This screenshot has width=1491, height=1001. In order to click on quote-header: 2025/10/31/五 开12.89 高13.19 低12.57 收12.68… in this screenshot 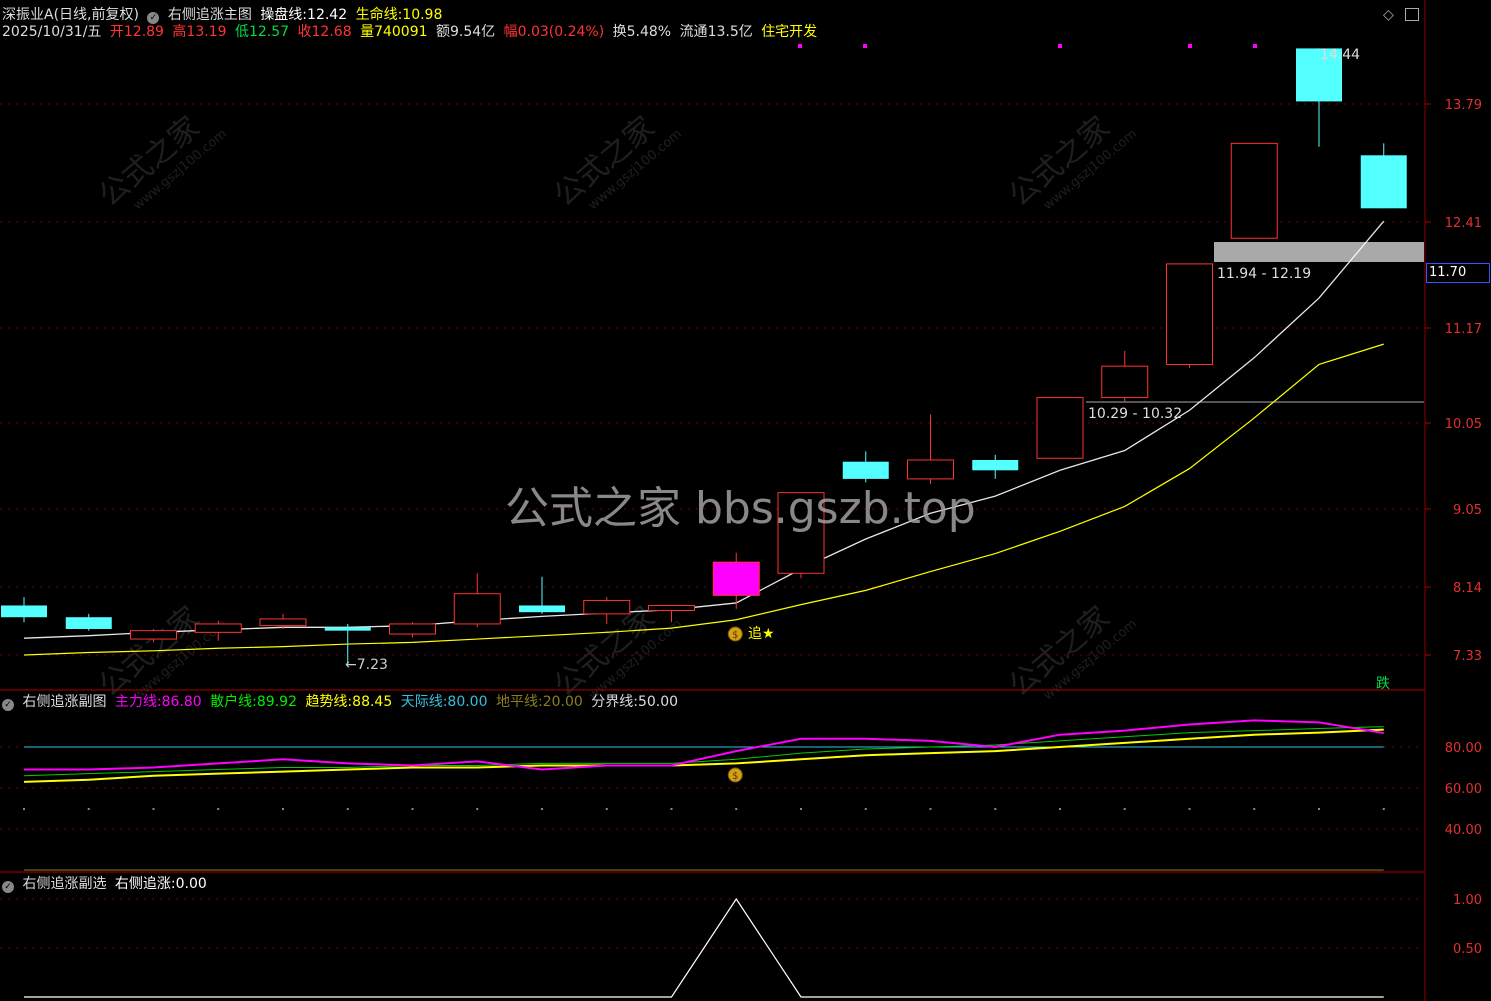, I will do `click(411, 32)`.